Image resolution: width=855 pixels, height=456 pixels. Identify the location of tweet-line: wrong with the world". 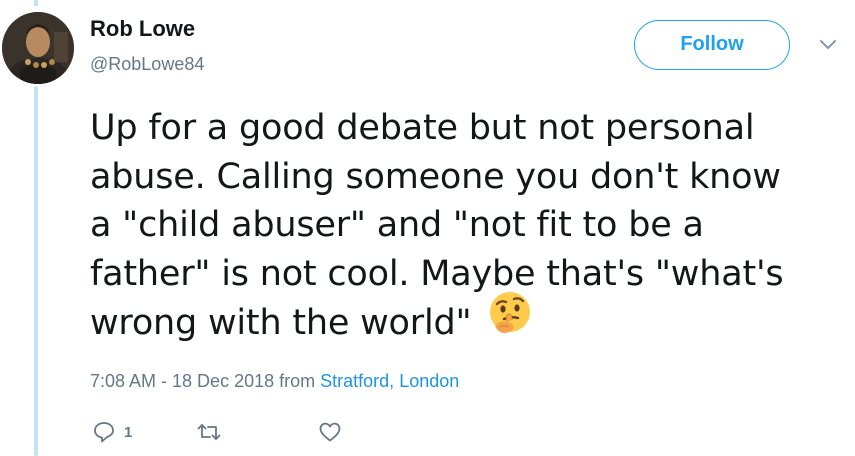
(281, 322).